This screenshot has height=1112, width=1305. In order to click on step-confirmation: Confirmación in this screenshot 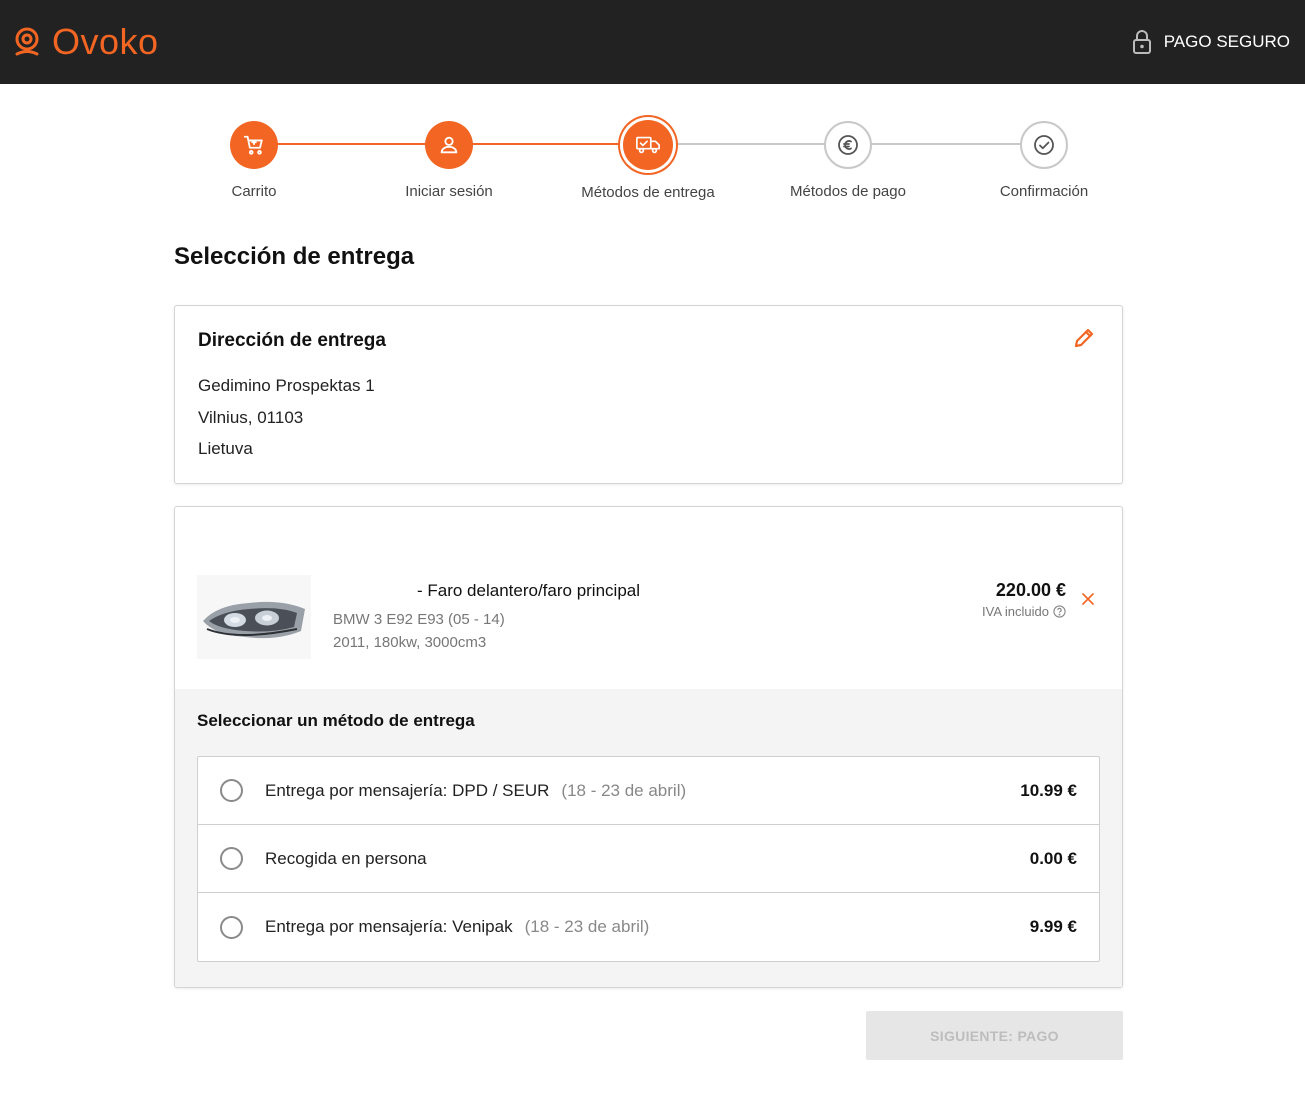, I will do `click(1044, 160)`.